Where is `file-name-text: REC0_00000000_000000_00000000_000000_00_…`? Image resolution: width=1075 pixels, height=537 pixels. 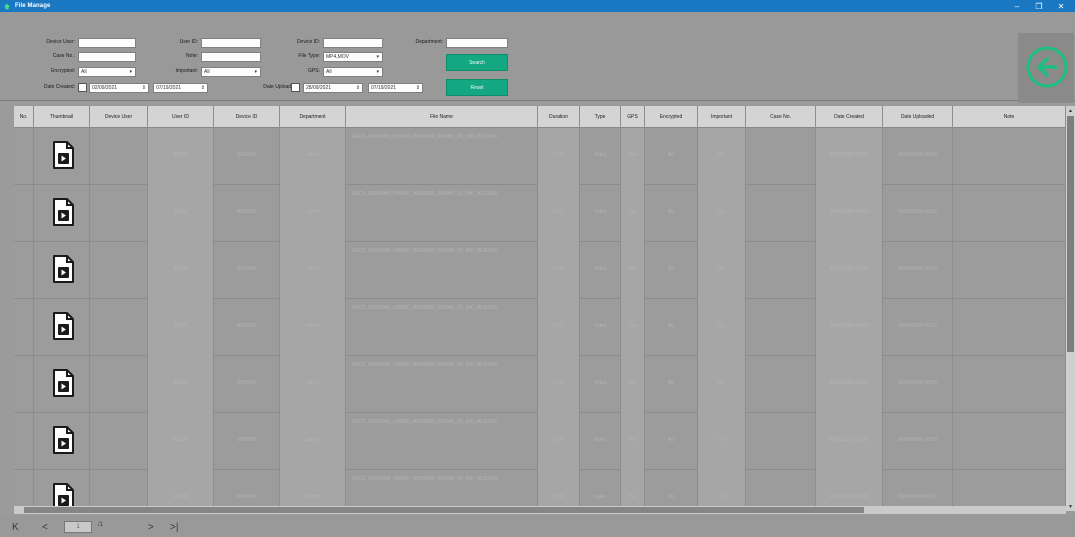
file-name-text: REC0_00000000_000000_00000000_000000_00_… is located at coordinates (425, 137).